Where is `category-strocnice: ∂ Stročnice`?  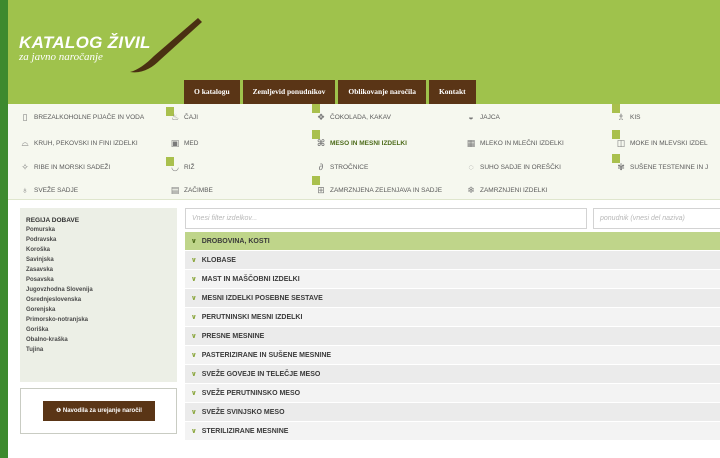 category-strocnice: ∂ Stročnice is located at coordinates (342, 167).